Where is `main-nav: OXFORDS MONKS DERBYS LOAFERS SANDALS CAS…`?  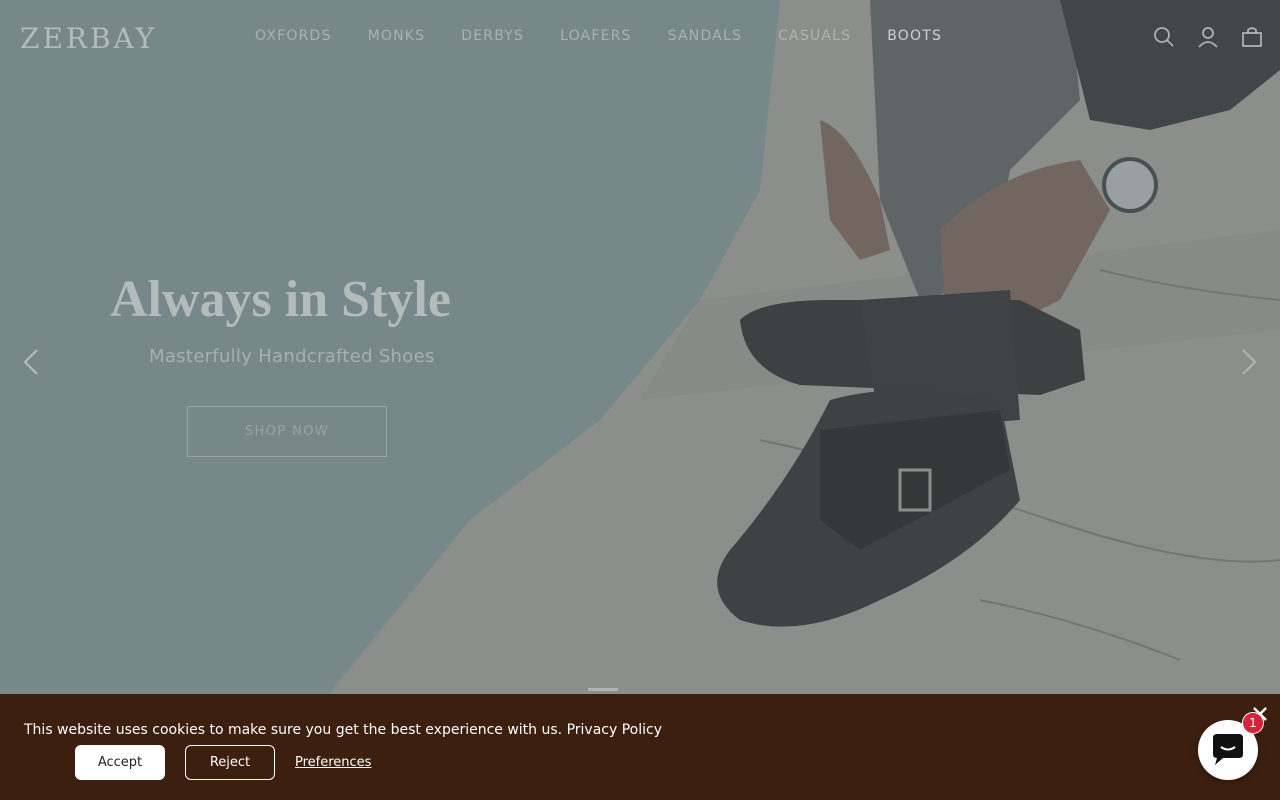 main-nav: OXFORDS MONKS DERBYS LOAFERS SANDALS CAS… is located at coordinates (616, 36).